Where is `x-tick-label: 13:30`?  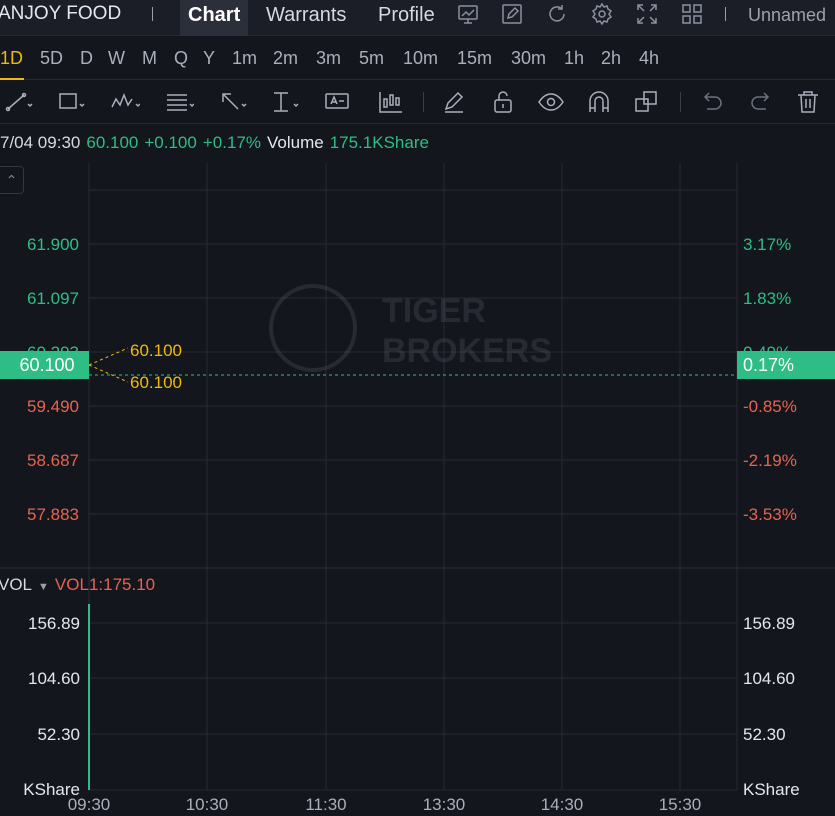
x-tick-label: 13:30 is located at coordinates (444, 804).